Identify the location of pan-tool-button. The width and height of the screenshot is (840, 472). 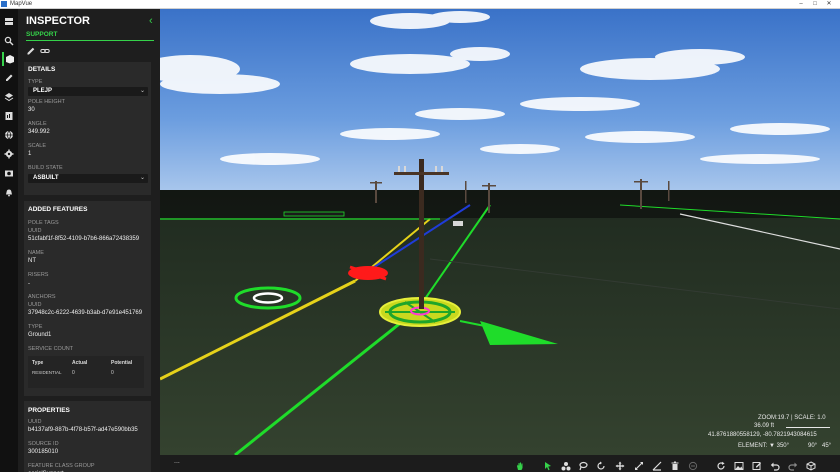
(520, 464).